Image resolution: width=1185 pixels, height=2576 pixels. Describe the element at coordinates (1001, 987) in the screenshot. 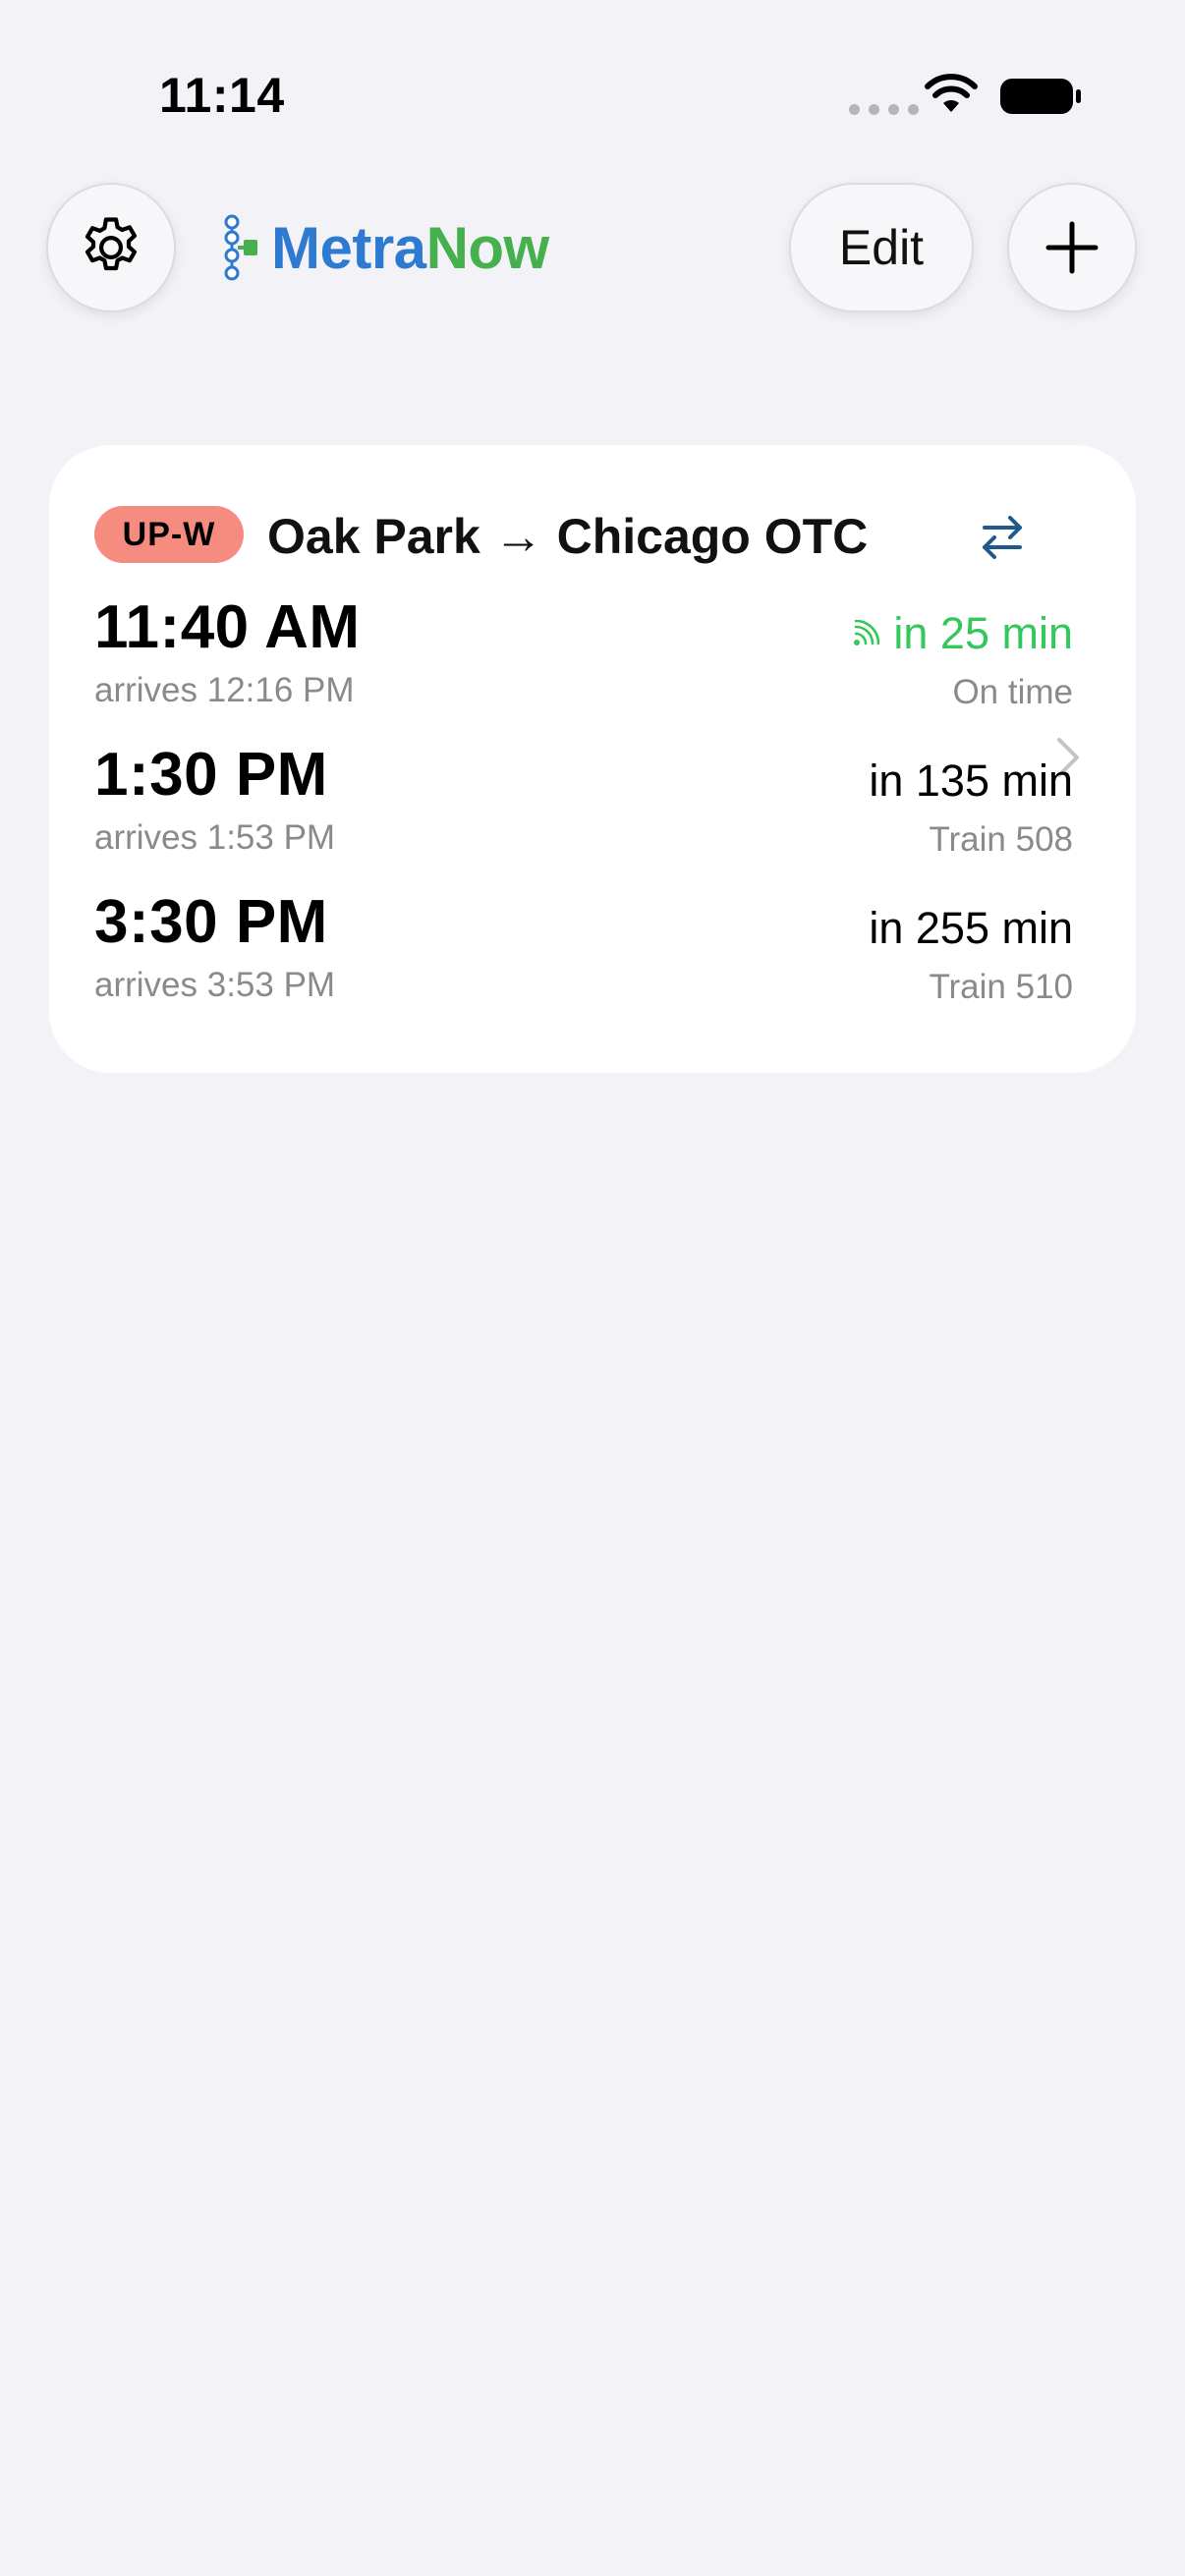

I see `train-number: Train 510` at that location.